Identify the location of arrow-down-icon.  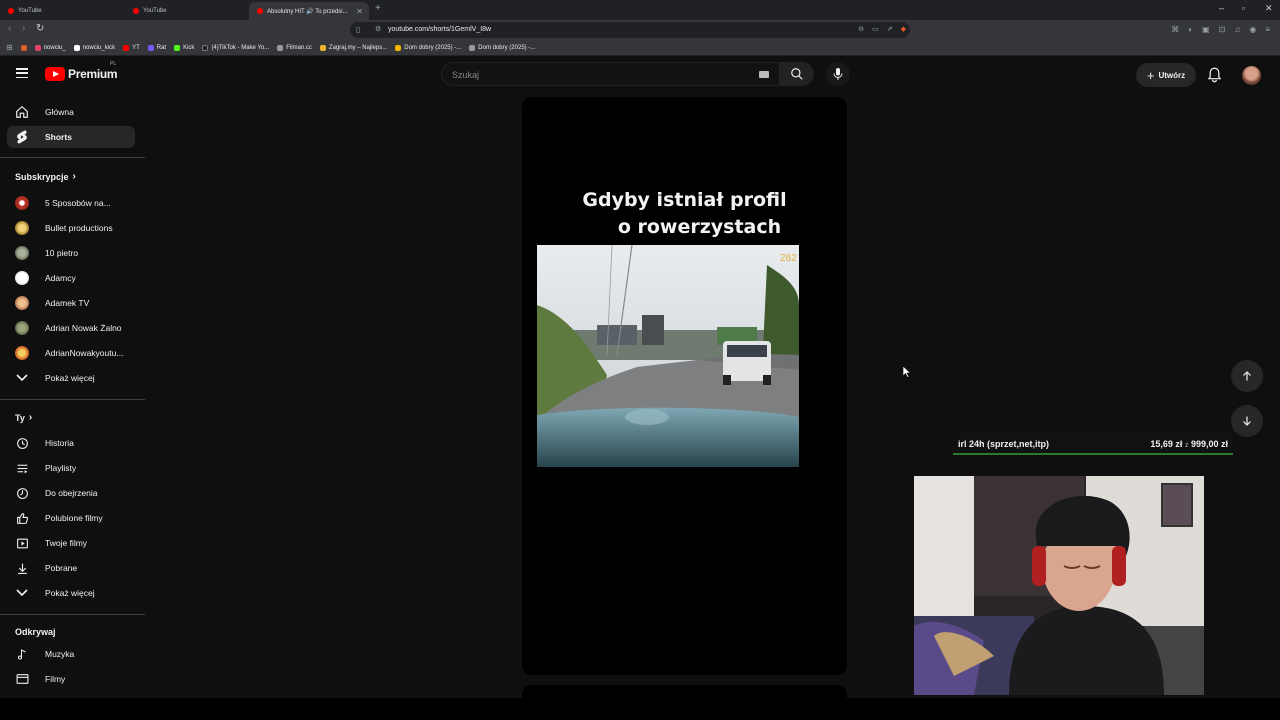
(1247, 421).